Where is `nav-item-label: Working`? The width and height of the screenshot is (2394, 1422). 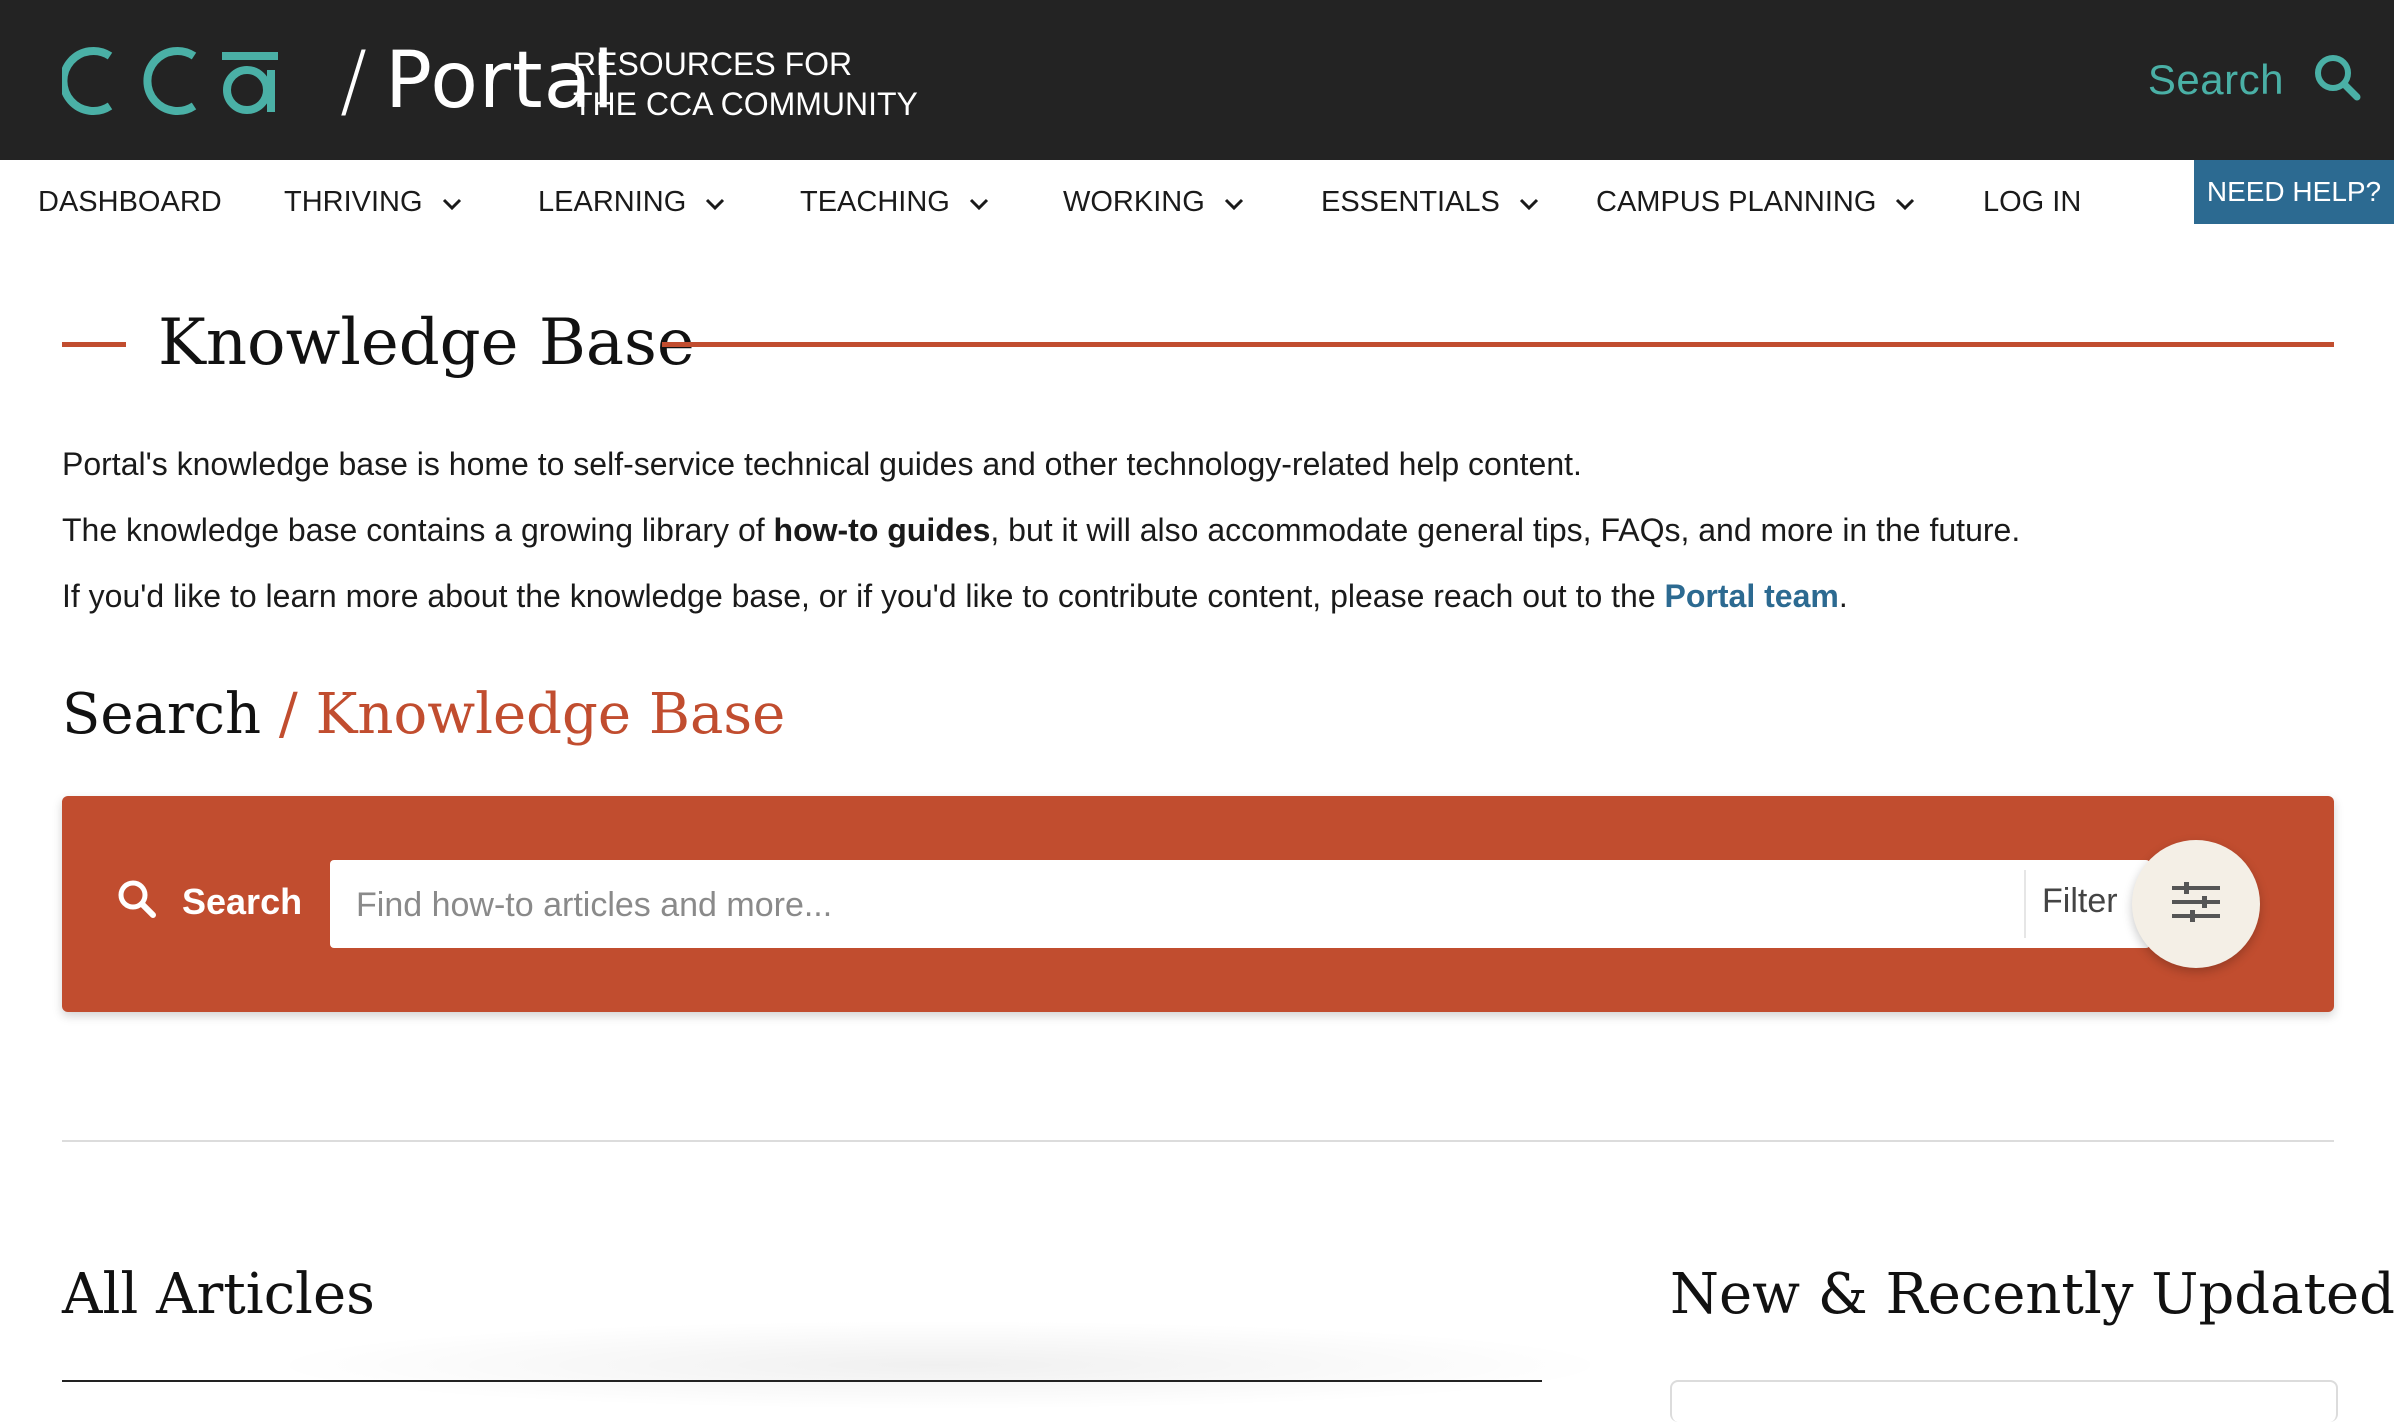 nav-item-label: Working is located at coordinates (1134, 202).